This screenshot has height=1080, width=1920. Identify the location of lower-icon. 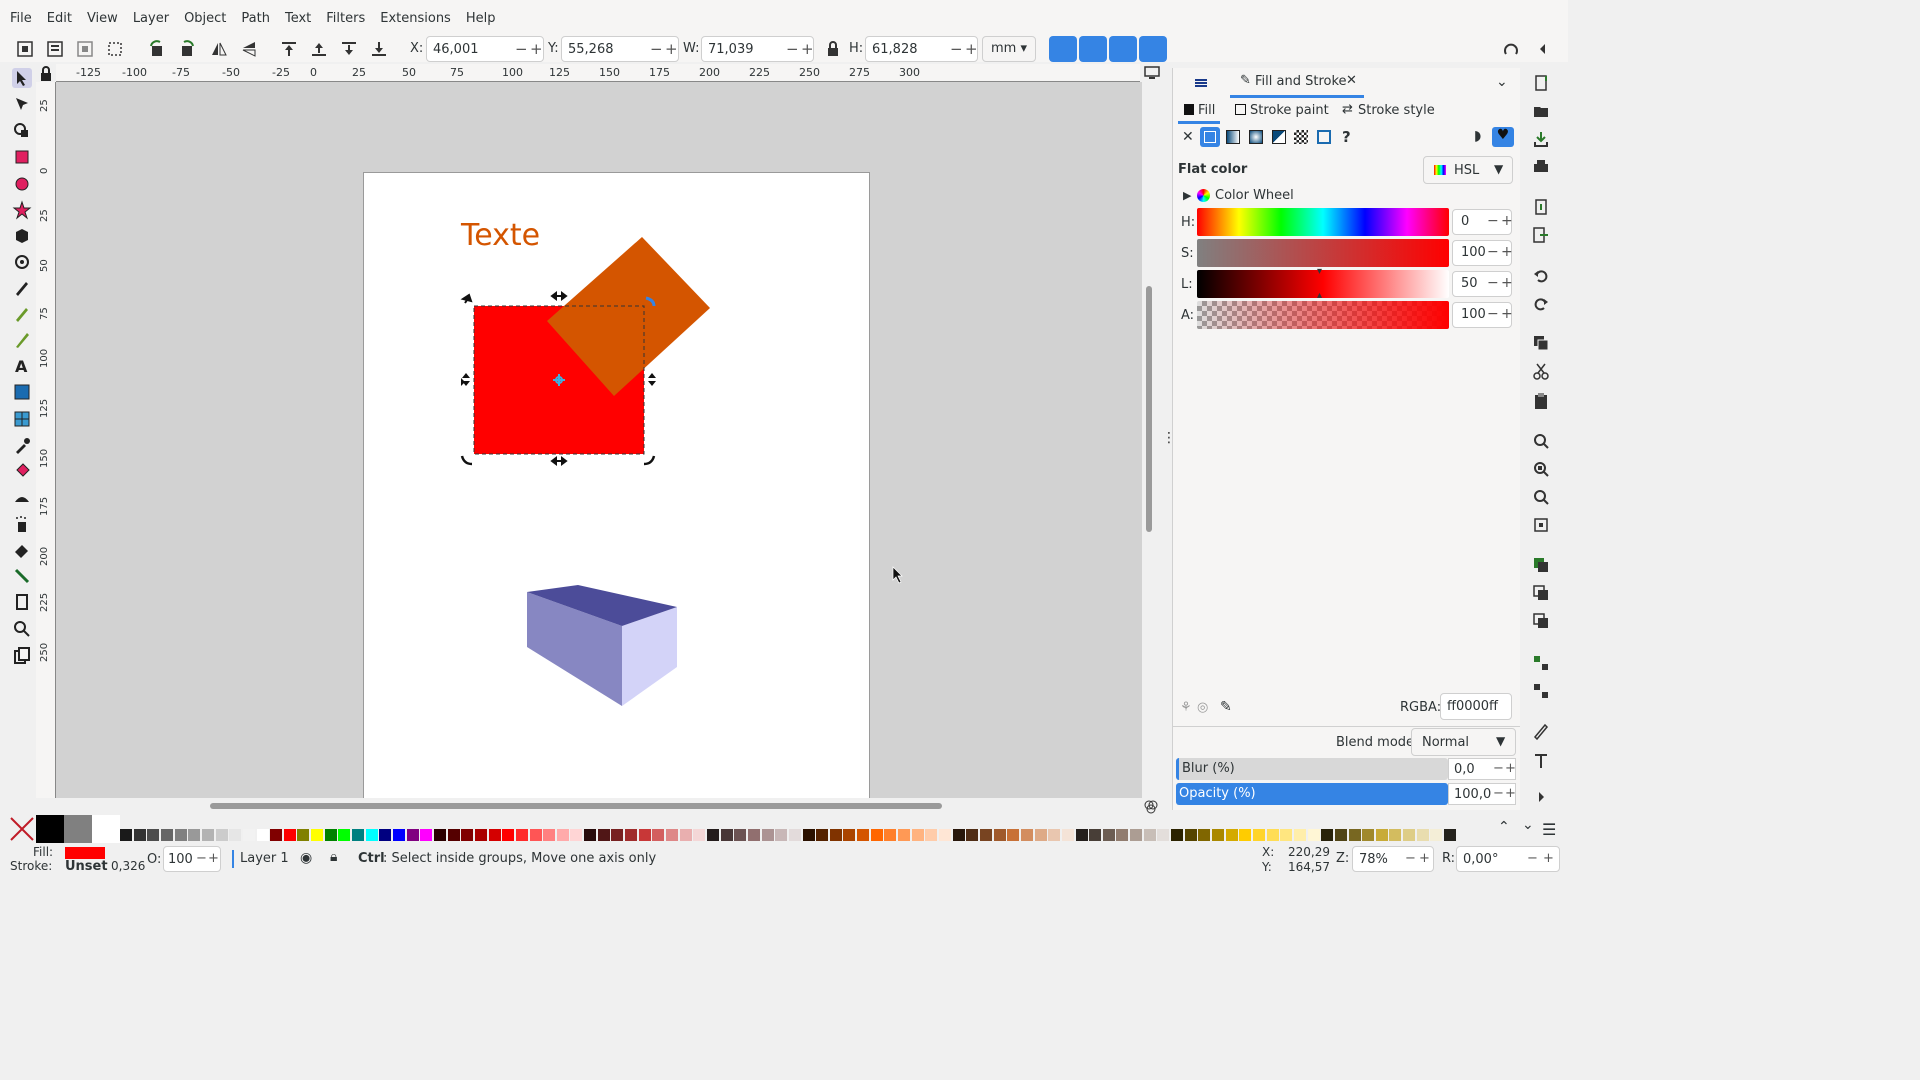
(349, 49).